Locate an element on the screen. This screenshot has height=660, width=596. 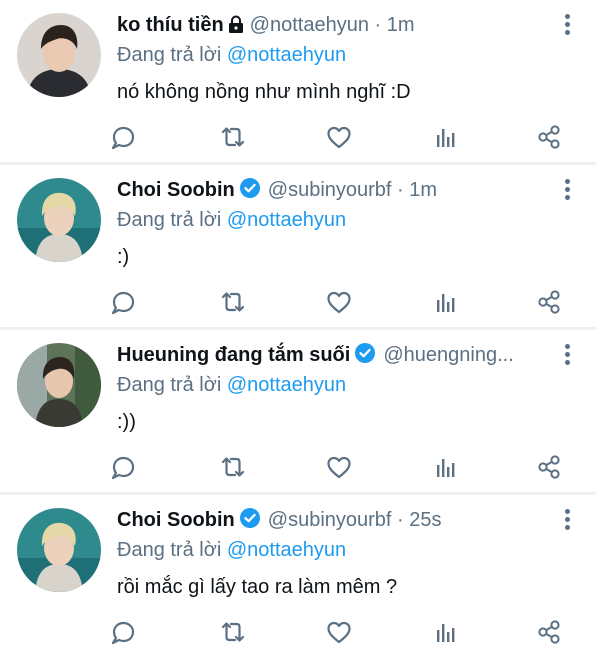
tweet-header: ko thíu tiền @nottaehyun · 1m is located at coordinates (333, 25).